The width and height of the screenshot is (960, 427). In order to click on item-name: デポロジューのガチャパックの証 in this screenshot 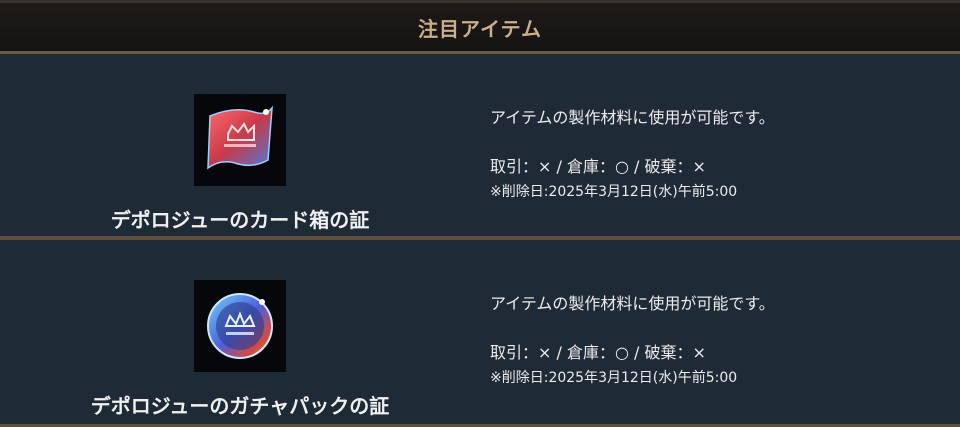, I will do `click(240, 406)`.